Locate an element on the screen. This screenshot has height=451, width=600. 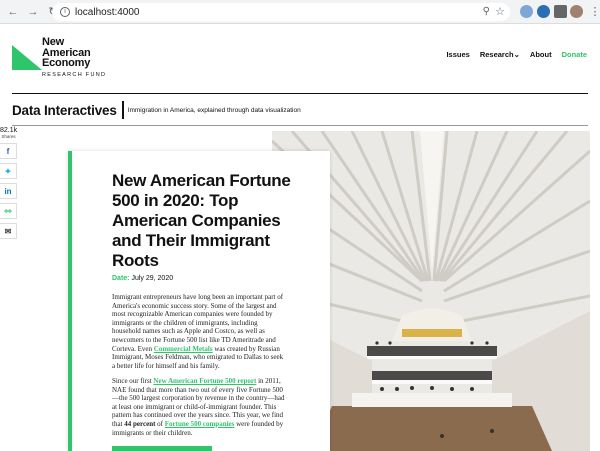
share-icon: ⚯ is located at coordinates (8, 211).